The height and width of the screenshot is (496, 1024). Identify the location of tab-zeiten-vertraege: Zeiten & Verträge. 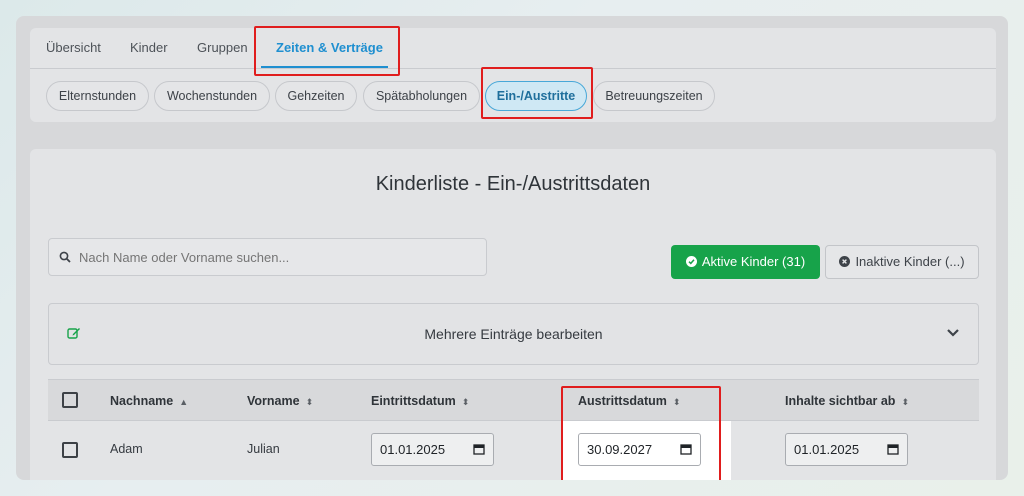
(329, 47).